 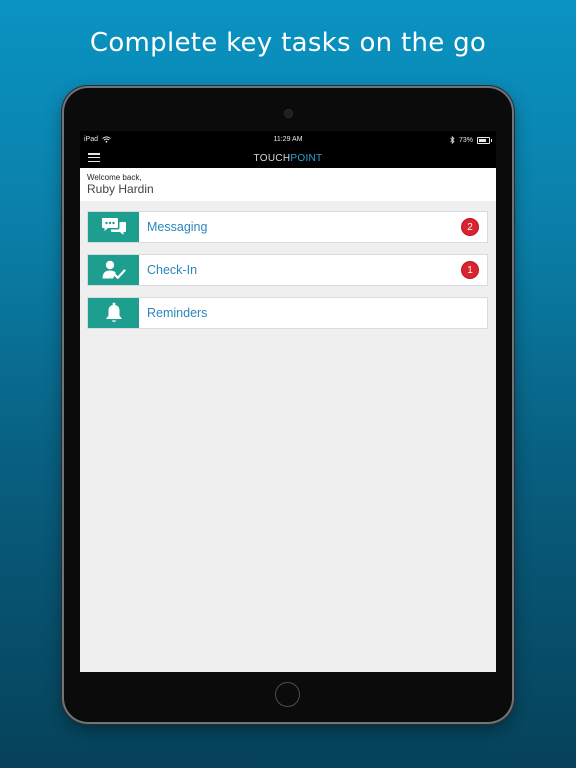 What do you see at coordinates (287, 227) in the screenshot?
I see `menu-item-messaging: Messaging 2` at bounding box center [287, 227].